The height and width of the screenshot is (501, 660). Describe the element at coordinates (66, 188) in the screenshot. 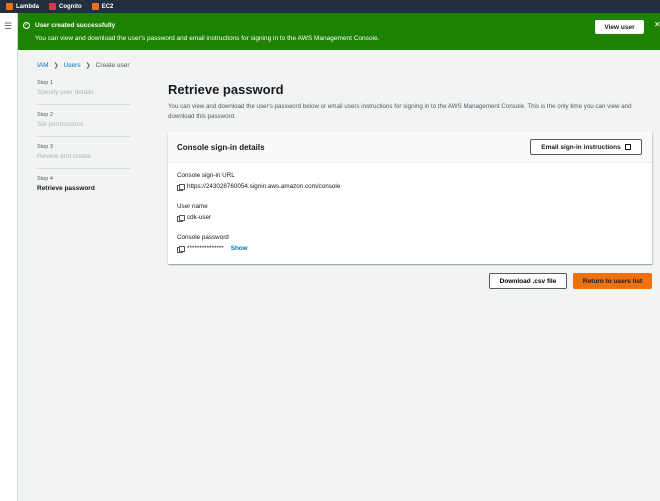

I see `step-name: Retrieve password` at that location.